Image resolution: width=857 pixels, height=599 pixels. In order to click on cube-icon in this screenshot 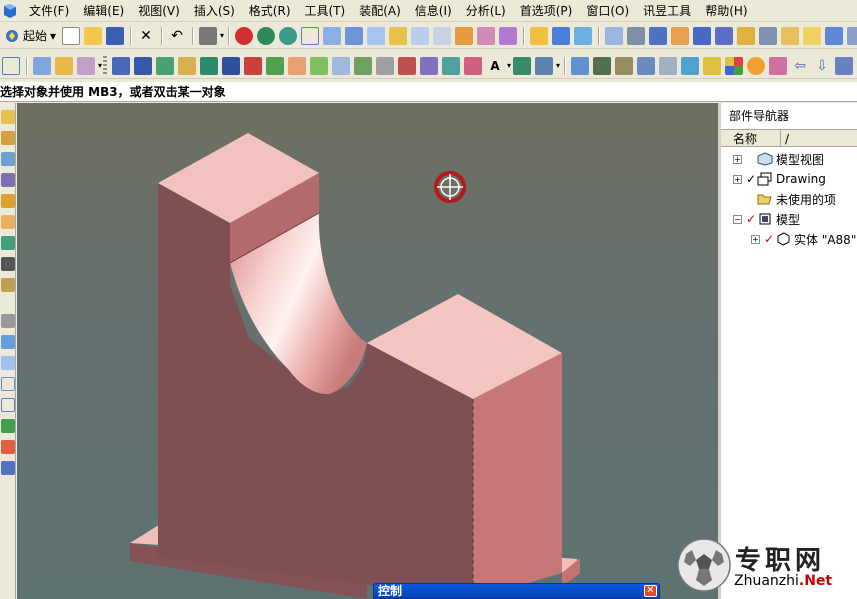, I will do `click(376, 35)`.